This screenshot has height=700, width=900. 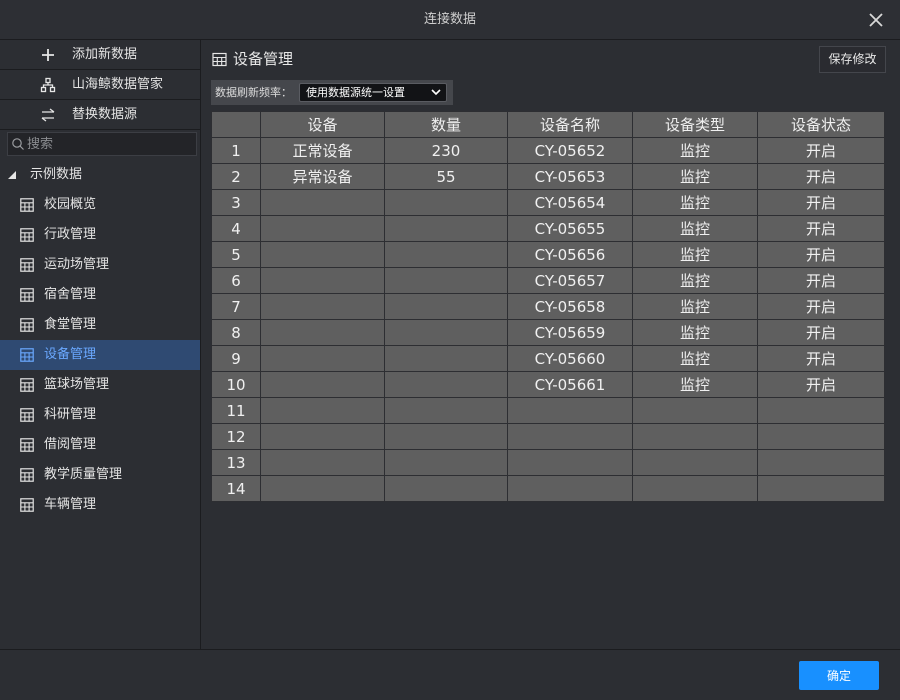 I want to click on row-number: 4, so click(x=236, y=228).